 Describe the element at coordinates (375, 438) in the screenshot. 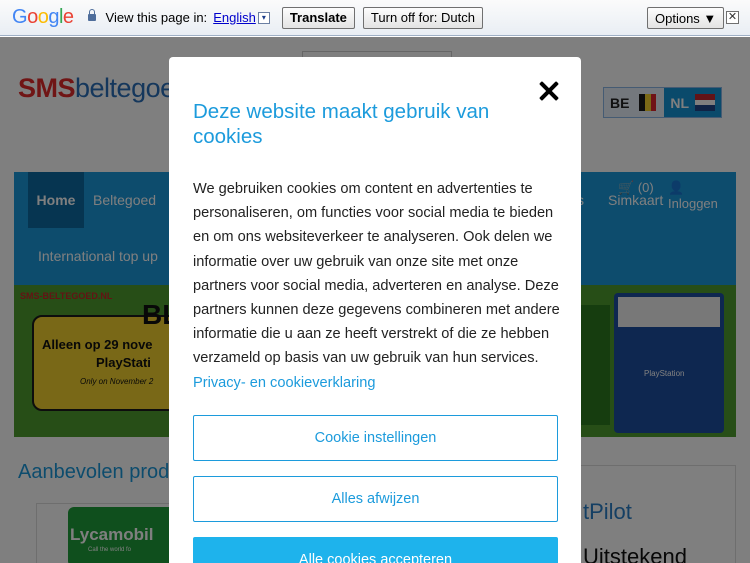

I see `cookie-settings-button: Cookie instellingen` at that location.